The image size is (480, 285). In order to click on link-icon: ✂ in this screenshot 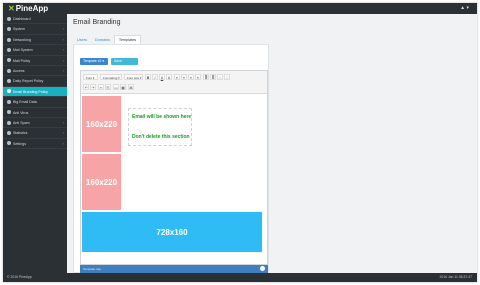, I will do `click(101, 87)`.